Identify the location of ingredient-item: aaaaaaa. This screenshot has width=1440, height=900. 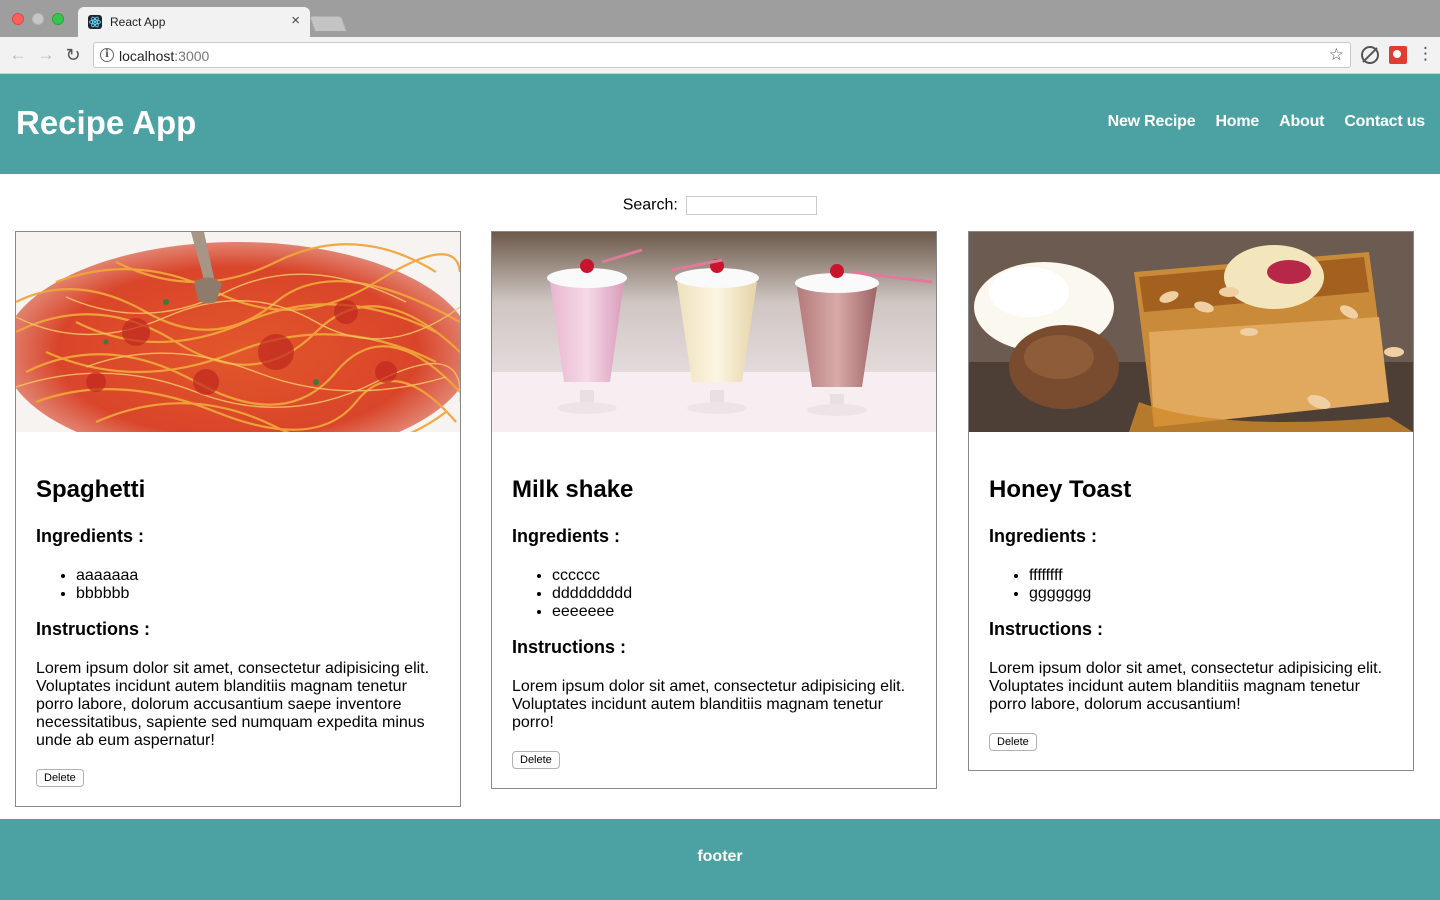
(258, 576).